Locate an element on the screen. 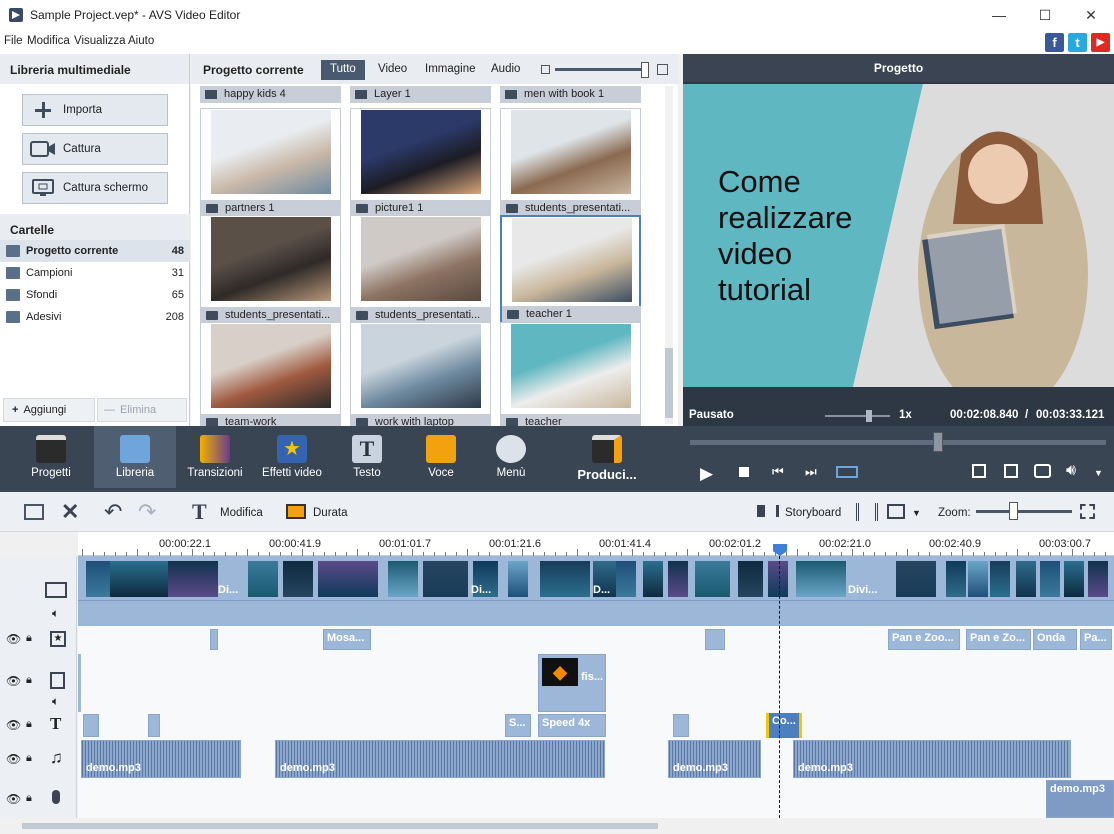 The image size is (1114, 834). timeline-scrollbar is located at coordinates (557, 826).